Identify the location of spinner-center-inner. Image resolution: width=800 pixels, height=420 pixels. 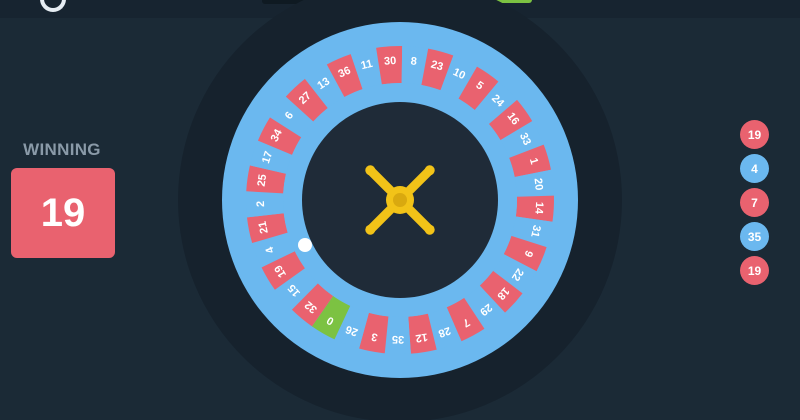
(400, 200).